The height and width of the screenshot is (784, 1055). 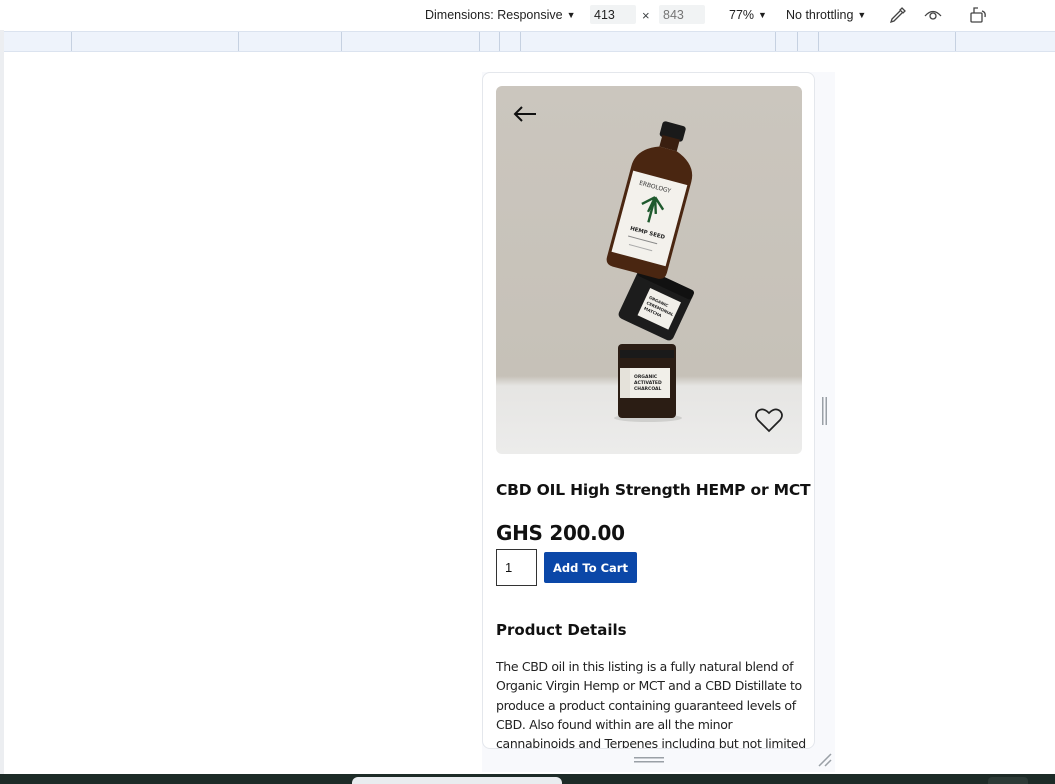 I want to click on resize-handle-corner, so click(x=825, y=760).